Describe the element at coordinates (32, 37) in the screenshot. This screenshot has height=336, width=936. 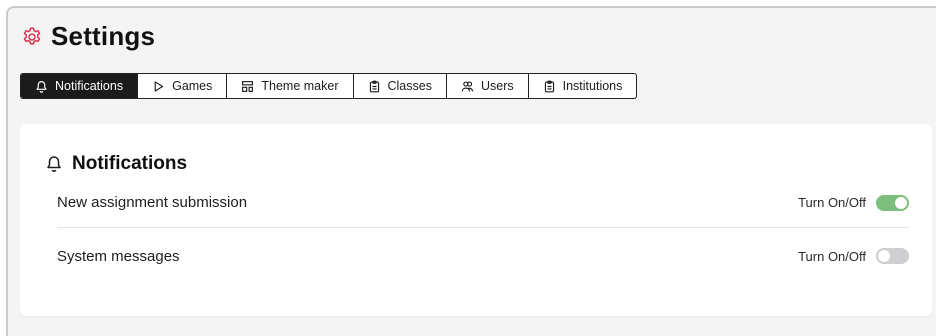
I see `gear-icon` at that location.